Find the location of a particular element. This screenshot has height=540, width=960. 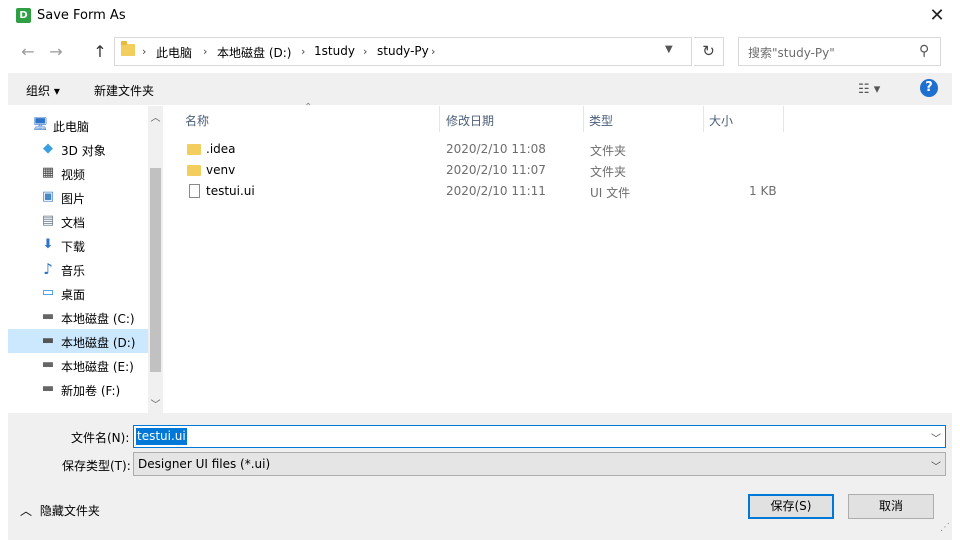

column-header-size: 大小 is located at coordinates (721, 120).